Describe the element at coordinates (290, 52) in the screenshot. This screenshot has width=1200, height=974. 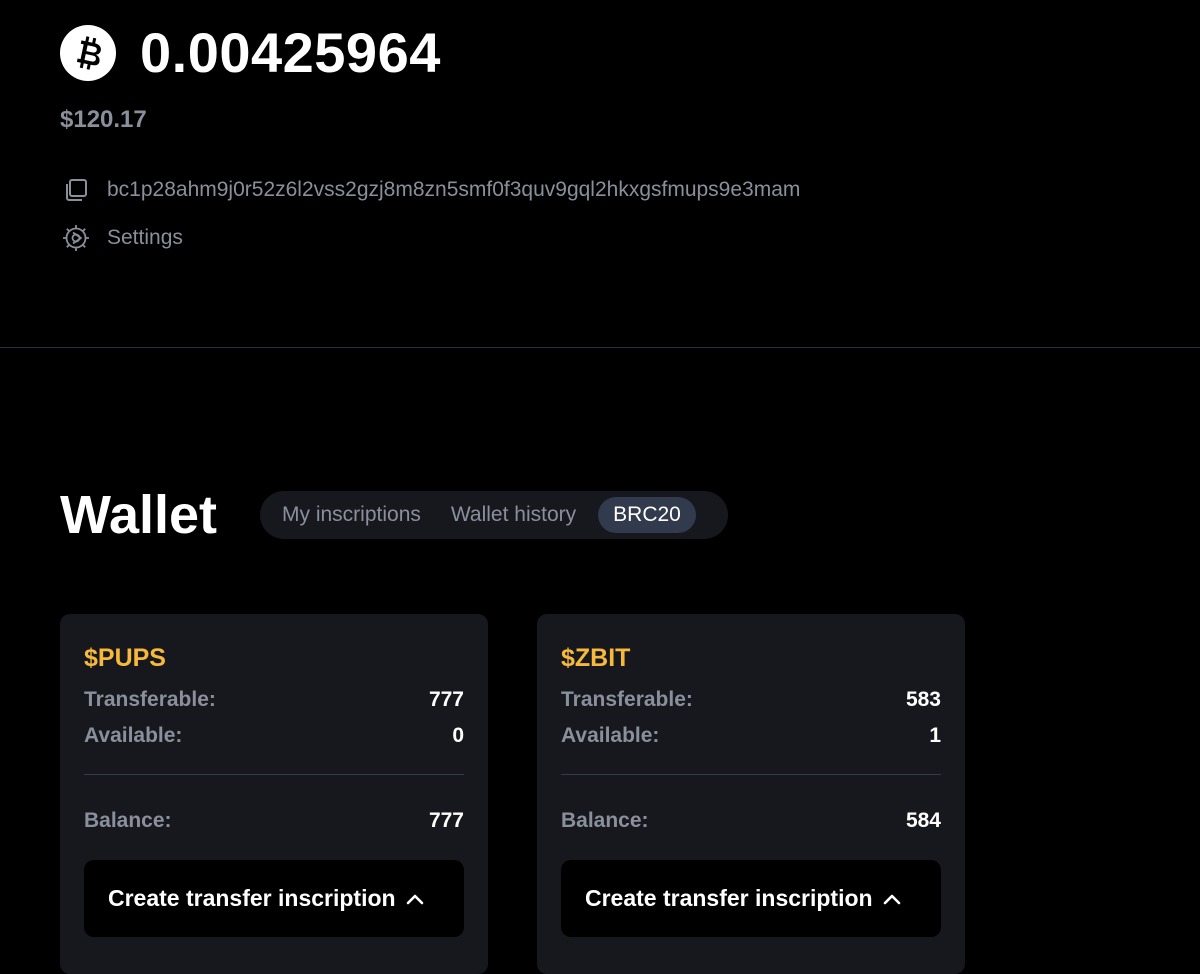
I see `btc-amount: 0.00425964` at that location.